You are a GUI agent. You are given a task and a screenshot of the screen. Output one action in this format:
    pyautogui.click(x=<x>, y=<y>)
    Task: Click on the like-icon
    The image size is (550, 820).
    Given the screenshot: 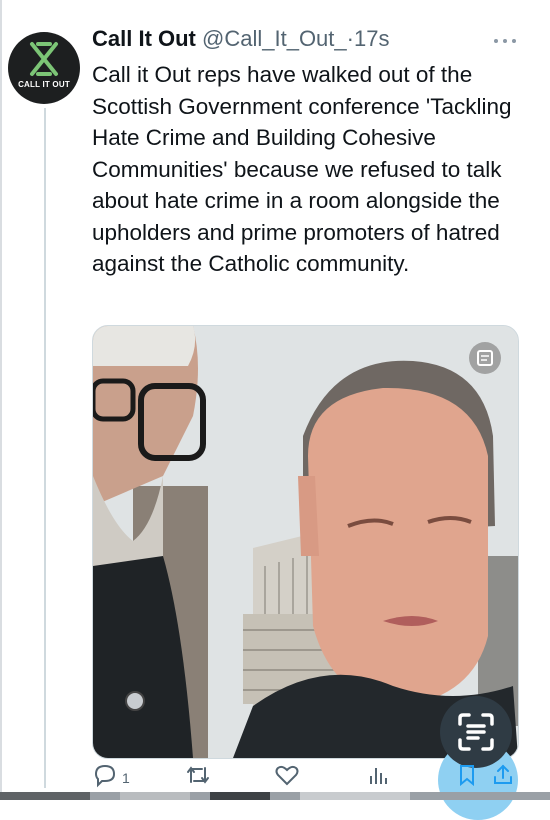 What is the action you would take?
    pyautogui.click(x=287, y=775)
    